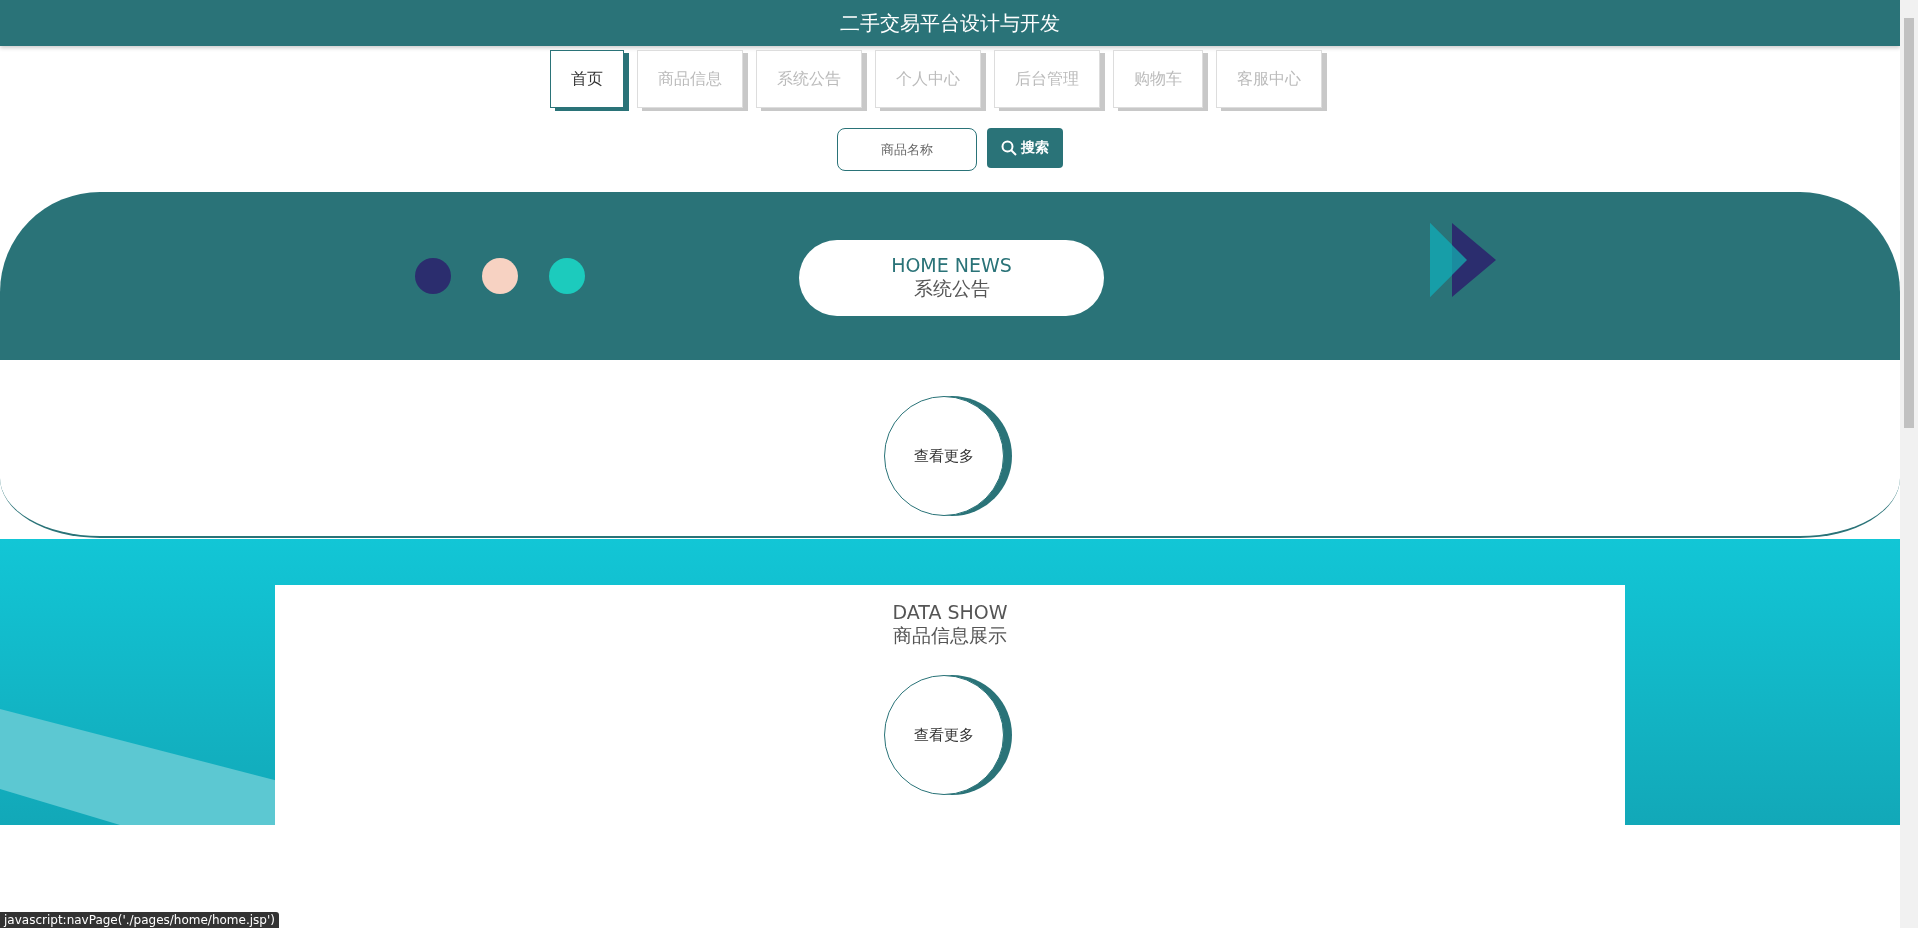  What do you see at coordinates (950, 612) in the screenshot?
I see `section-title-en: DATA SHOW` at bounding box center [950, 612].